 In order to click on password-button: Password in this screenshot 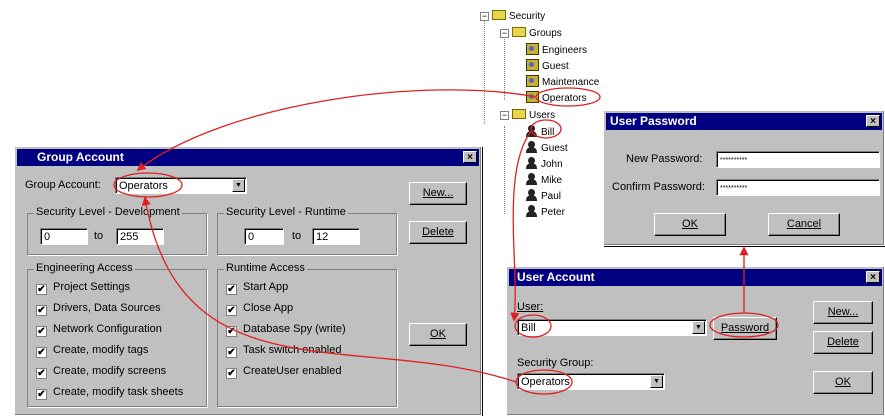, I will do `click(745, 328)`.